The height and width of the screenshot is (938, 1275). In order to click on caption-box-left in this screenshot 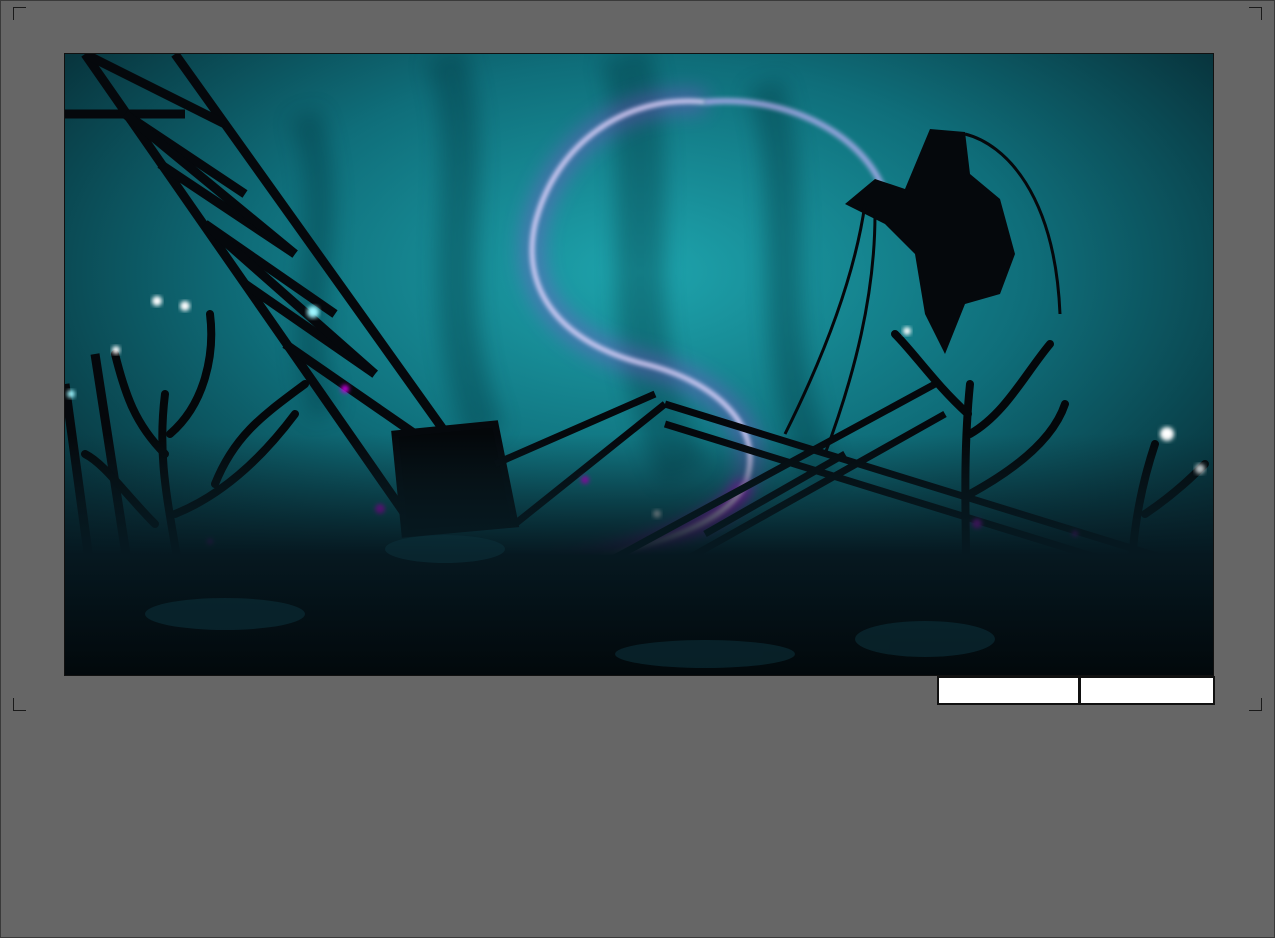, I will do `click(1008, 690)`.